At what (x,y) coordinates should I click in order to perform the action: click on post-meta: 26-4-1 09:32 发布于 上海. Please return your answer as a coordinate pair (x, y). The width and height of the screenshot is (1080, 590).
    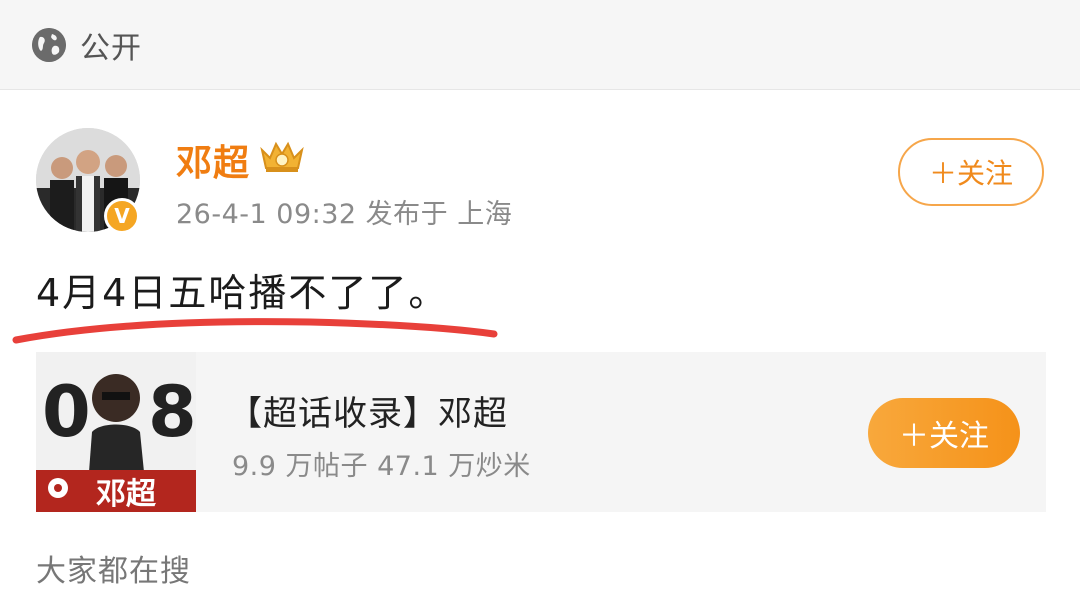
    Looking at the image, I should click on (344, 214).